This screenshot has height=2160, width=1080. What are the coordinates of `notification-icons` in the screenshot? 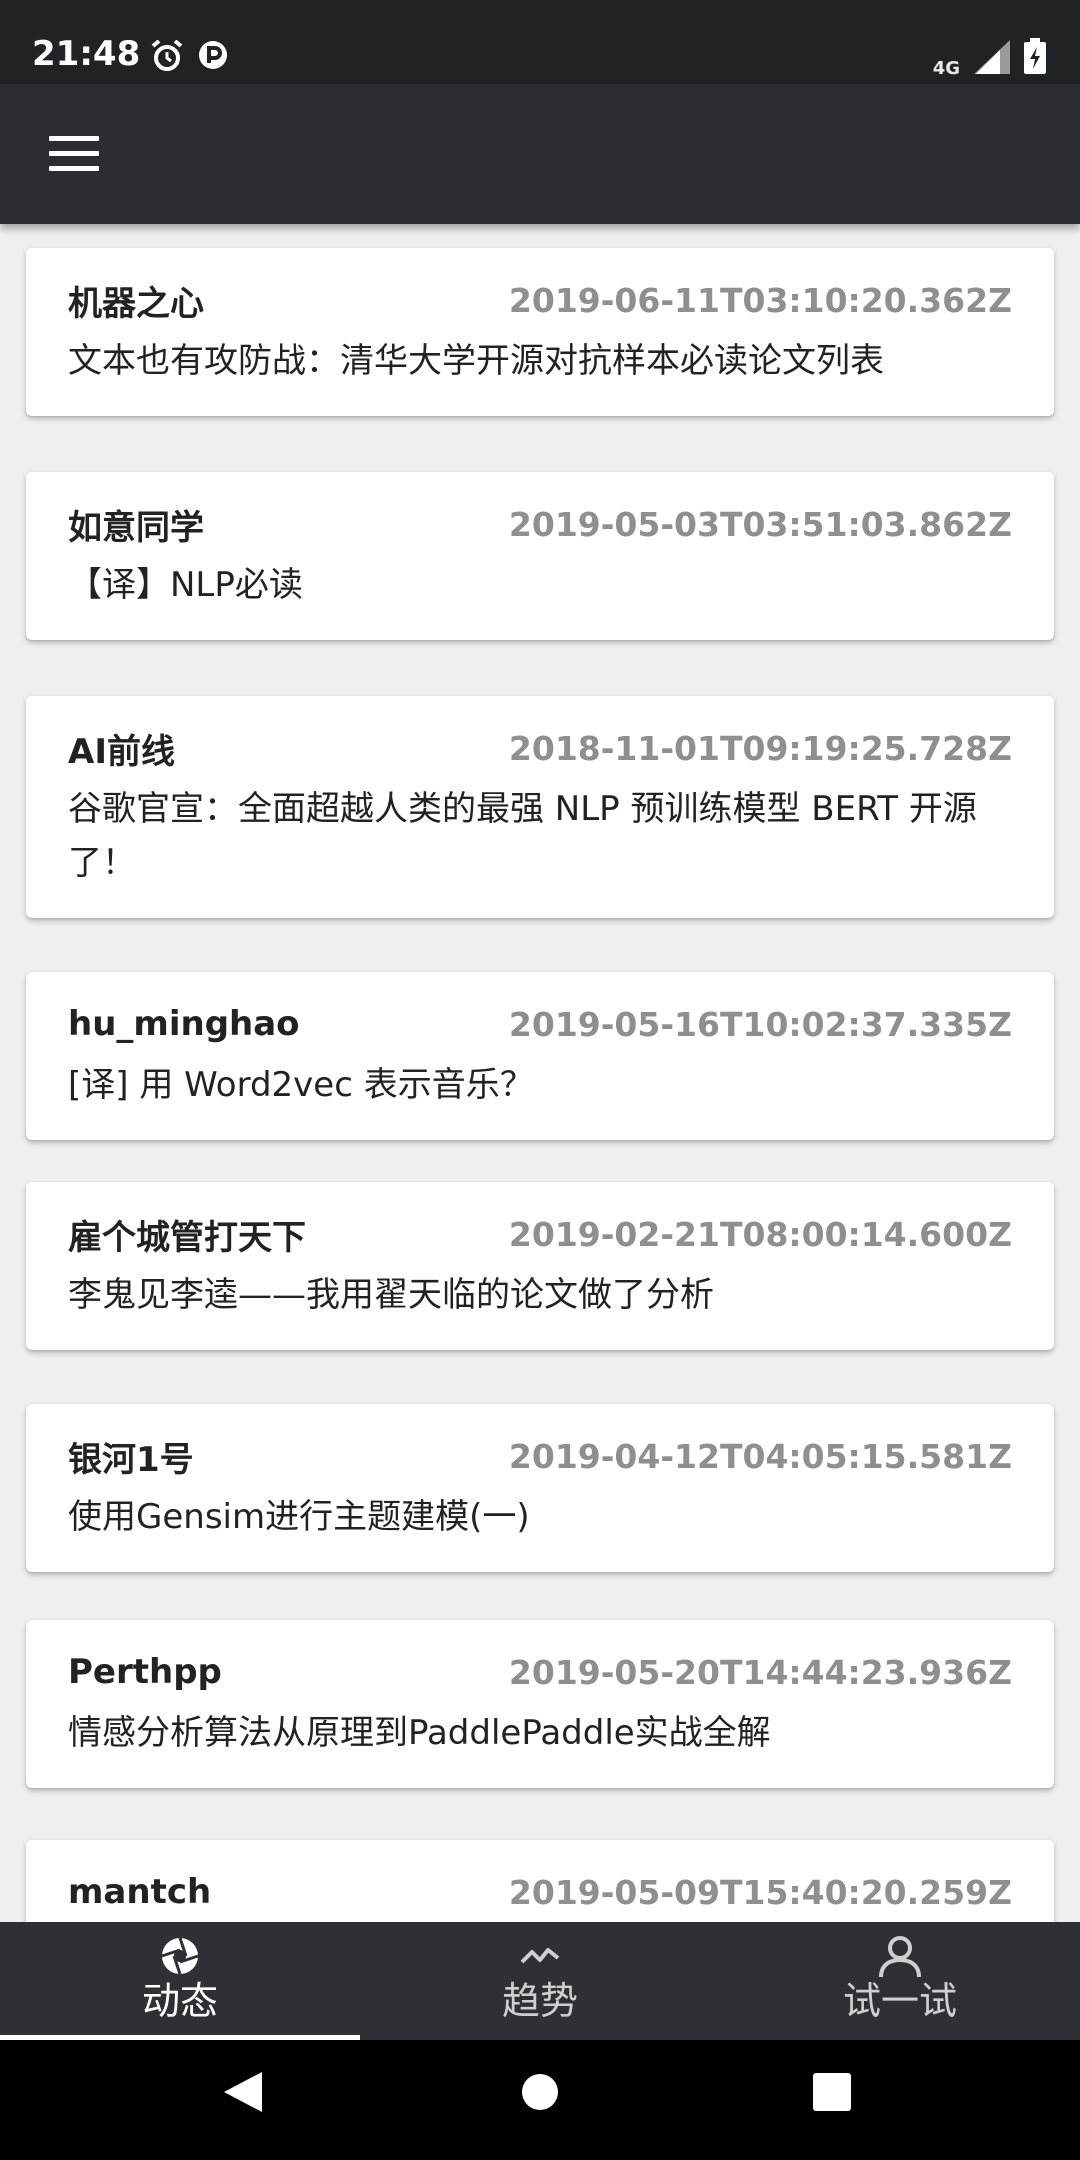 It's located at (189, 57).